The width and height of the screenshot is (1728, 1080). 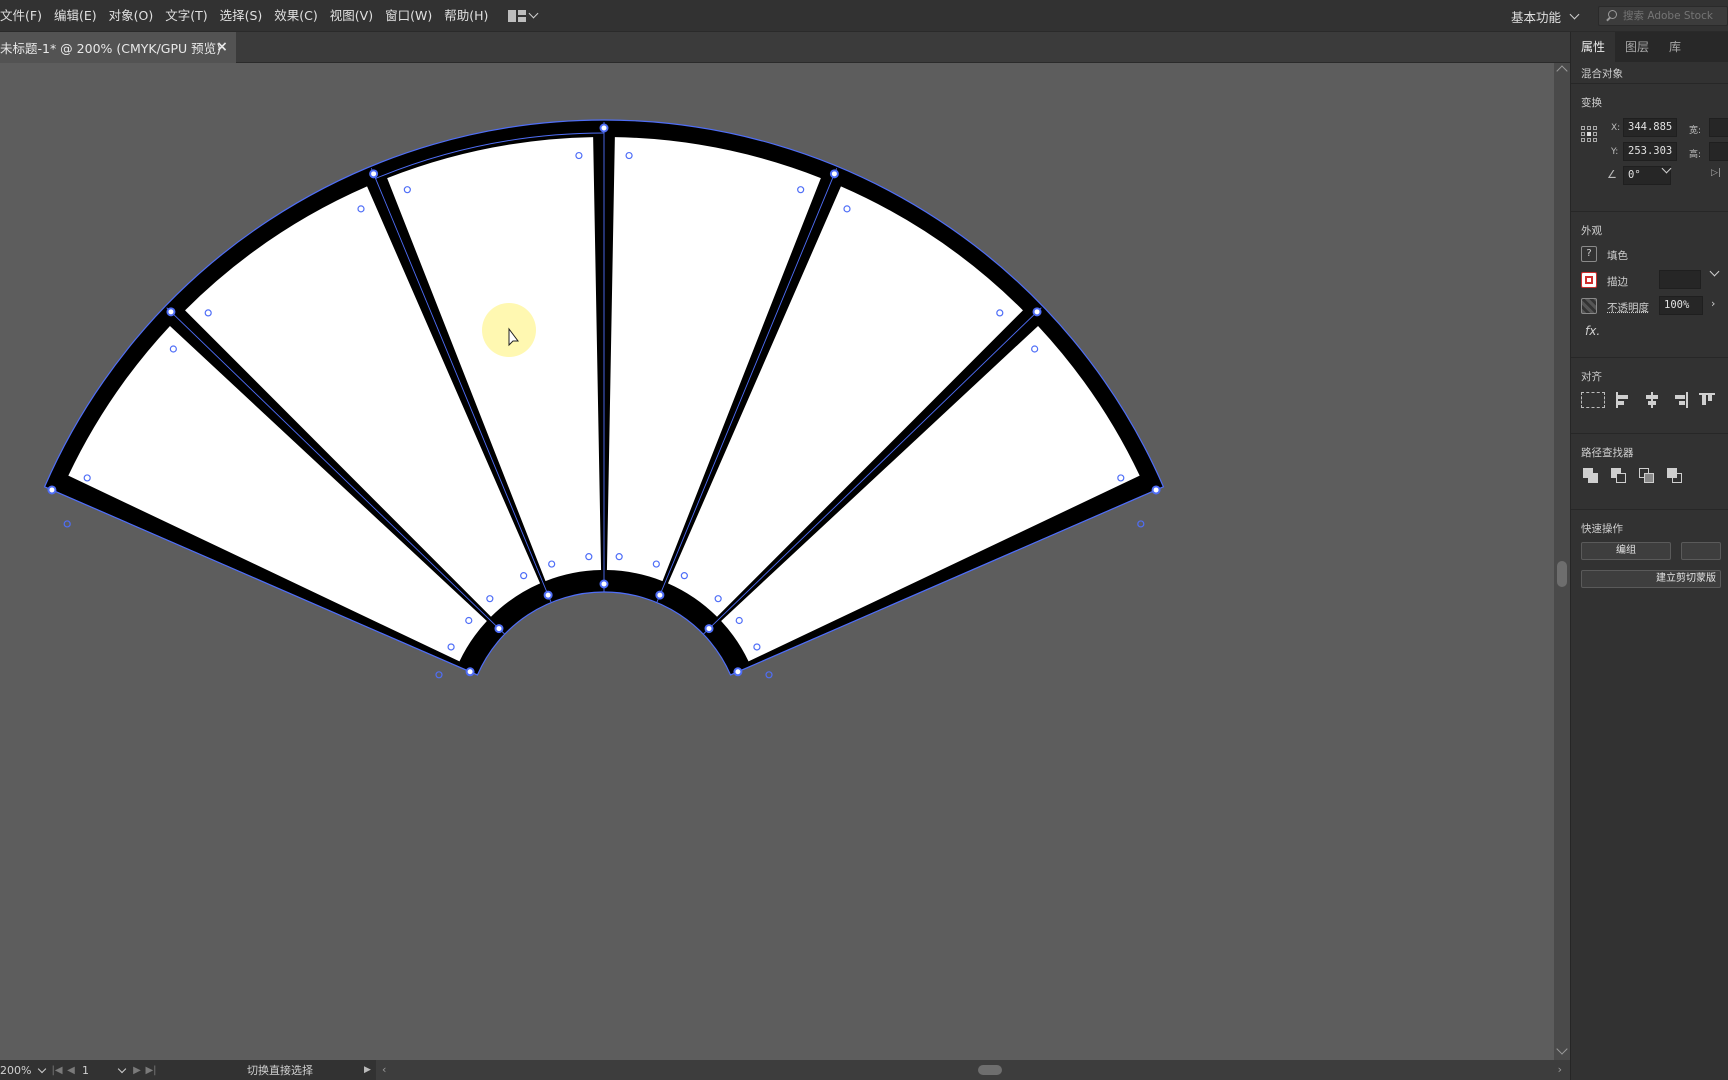 I want to click on quick-actions-section: 快速操作 编组 建立剪切蒙版, so click(x=1649, y=555).